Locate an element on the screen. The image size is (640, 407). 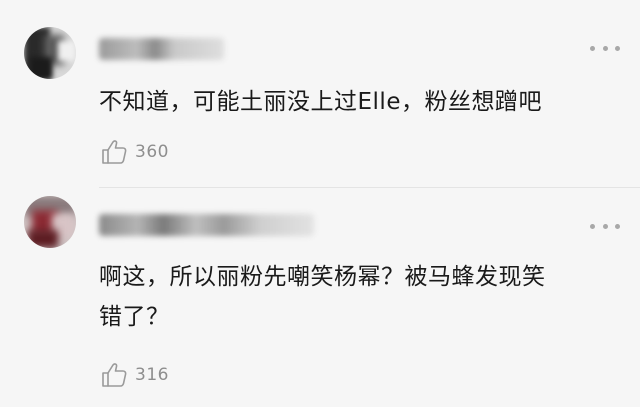
comment-text: 啊这，所以丽粉先嘲笑杨幂？被马蜂发现笑 错了？ is located at coordinates (322, 297).